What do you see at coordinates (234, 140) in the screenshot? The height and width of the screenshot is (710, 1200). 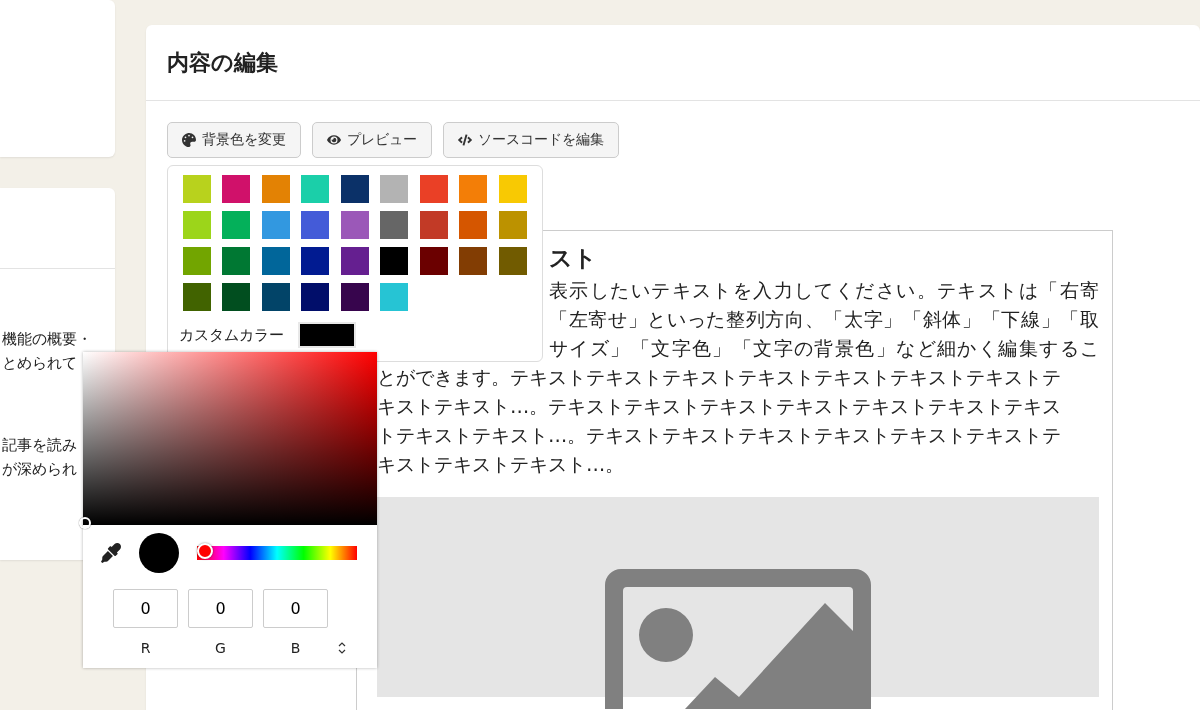 I see `toolbar-button: 背景色を変更` at bounding box center [234, 140].